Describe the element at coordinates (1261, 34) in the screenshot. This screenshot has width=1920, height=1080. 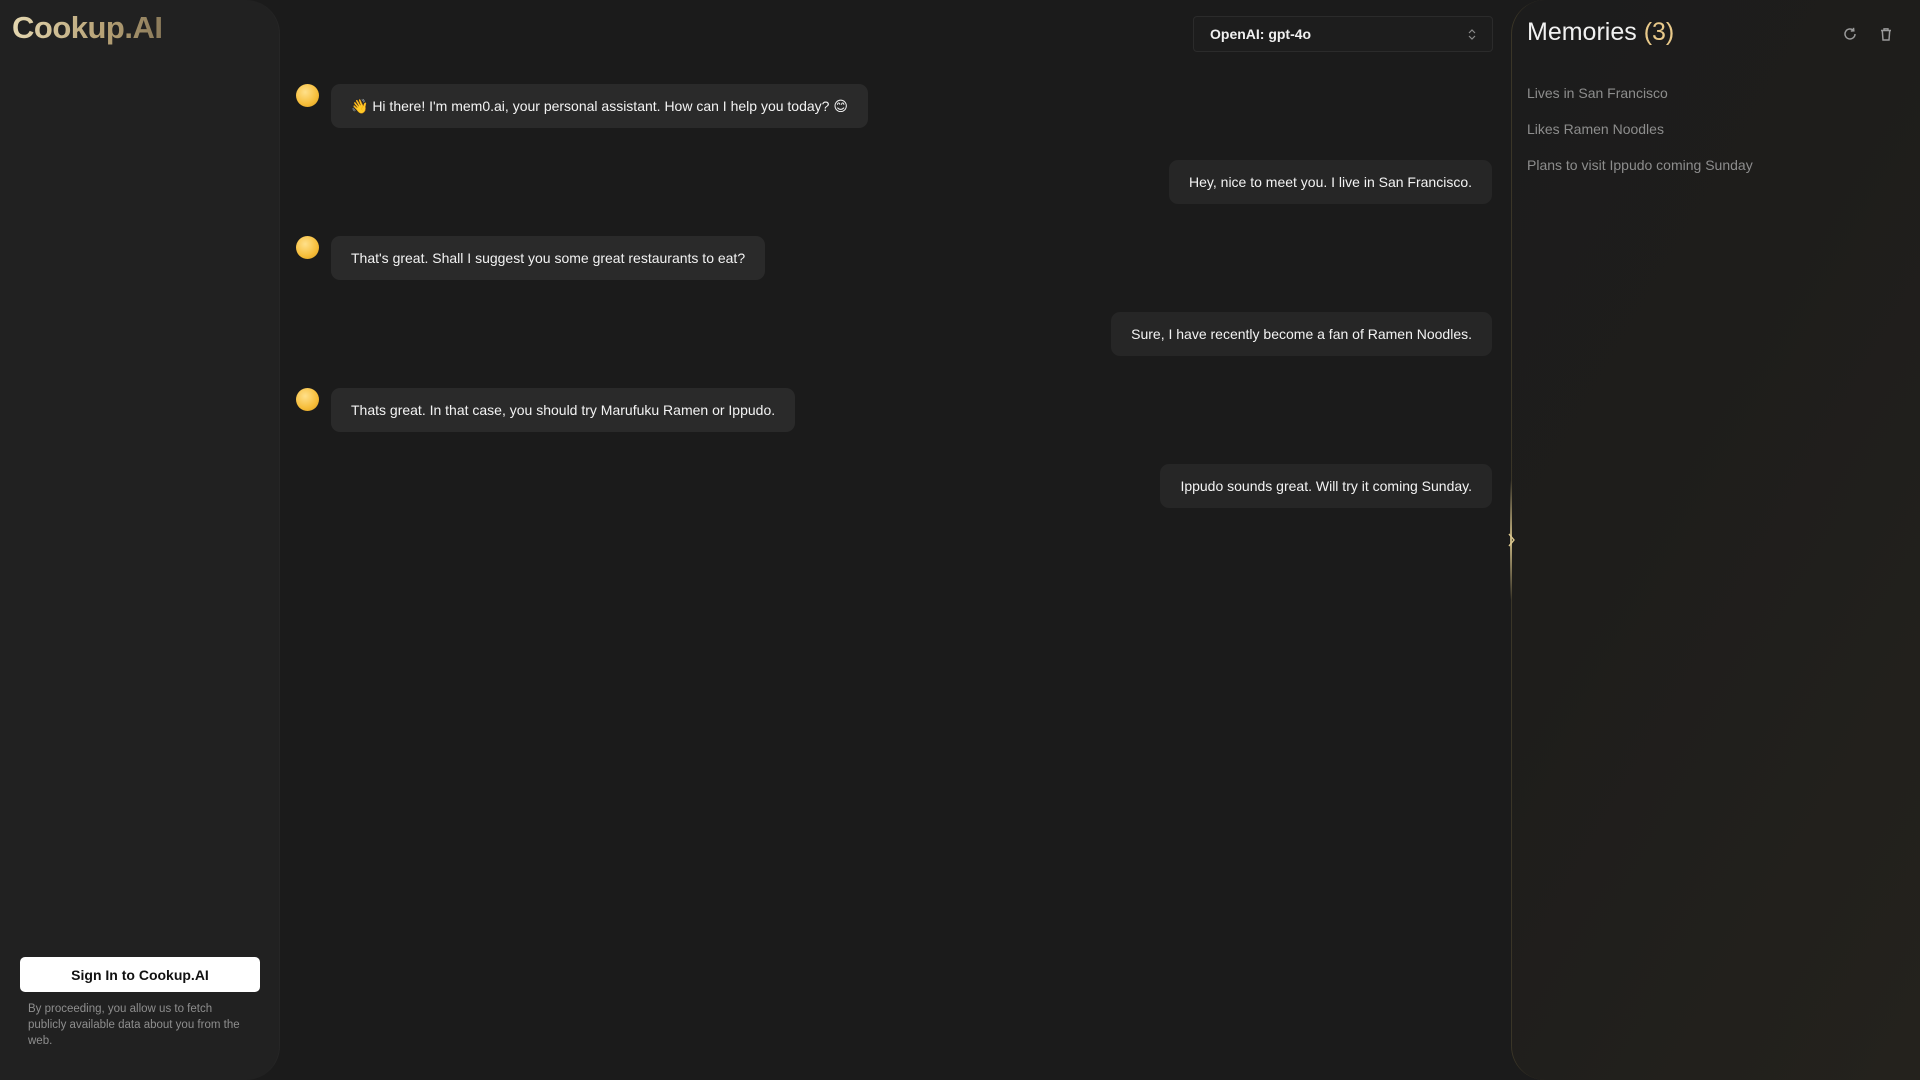
I see `model-select-value: OpenAI: gpt-4o` at that location.